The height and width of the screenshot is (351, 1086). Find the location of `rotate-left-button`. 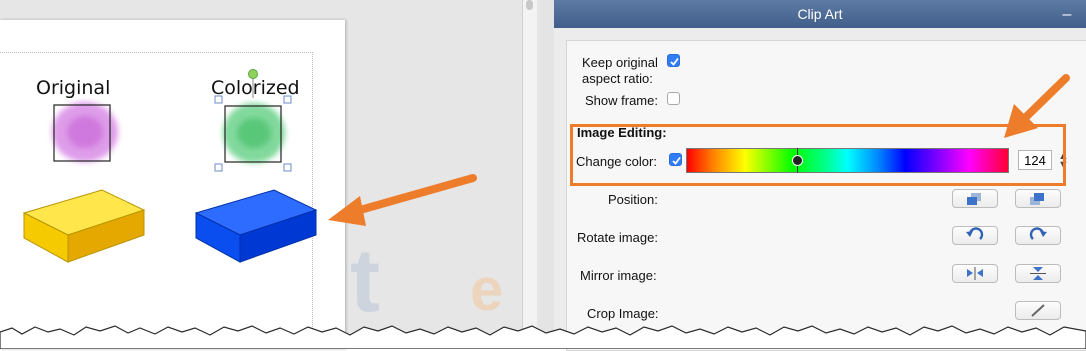

rotate-left-button is located at coordinates (975, 235).